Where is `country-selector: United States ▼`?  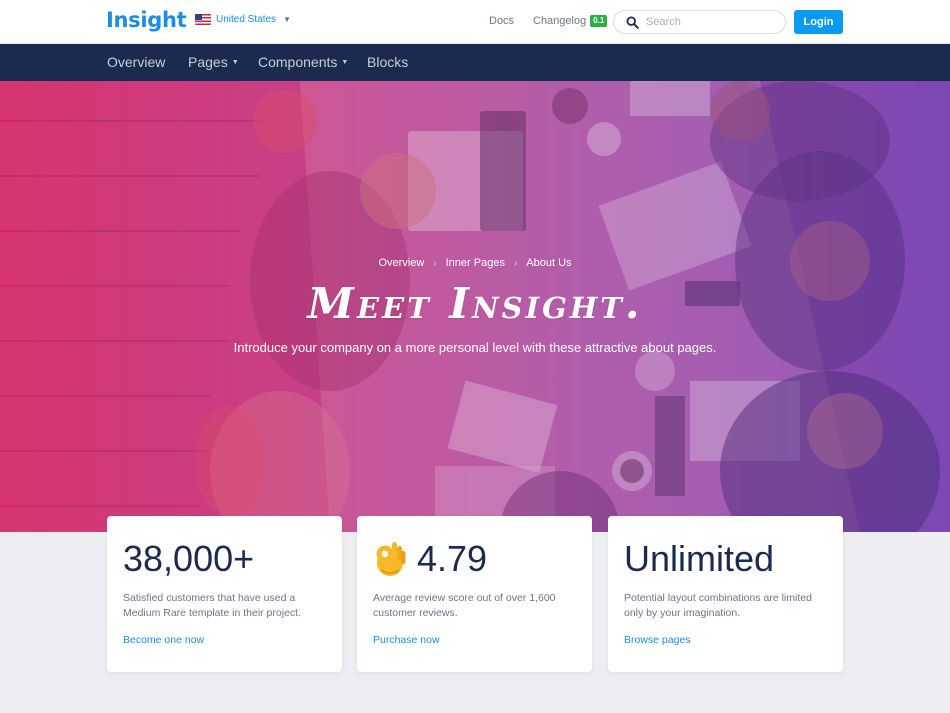 country-selector: United States ▼ is located at coordinates (243, 19).